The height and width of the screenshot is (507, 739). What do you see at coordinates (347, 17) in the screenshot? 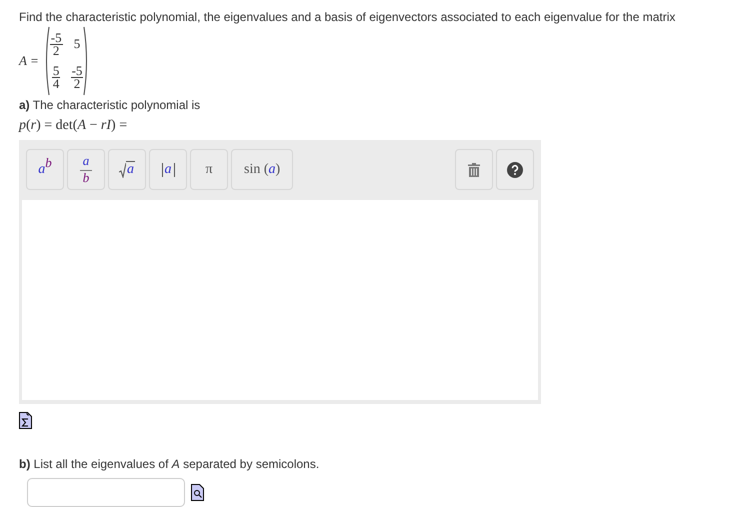
I see `question-text: Find the characteristic polynomial, the eigenvalues and a basis of eigenvectors associated to each eigenvalue for the matrix` at bounding box center [347, 17].